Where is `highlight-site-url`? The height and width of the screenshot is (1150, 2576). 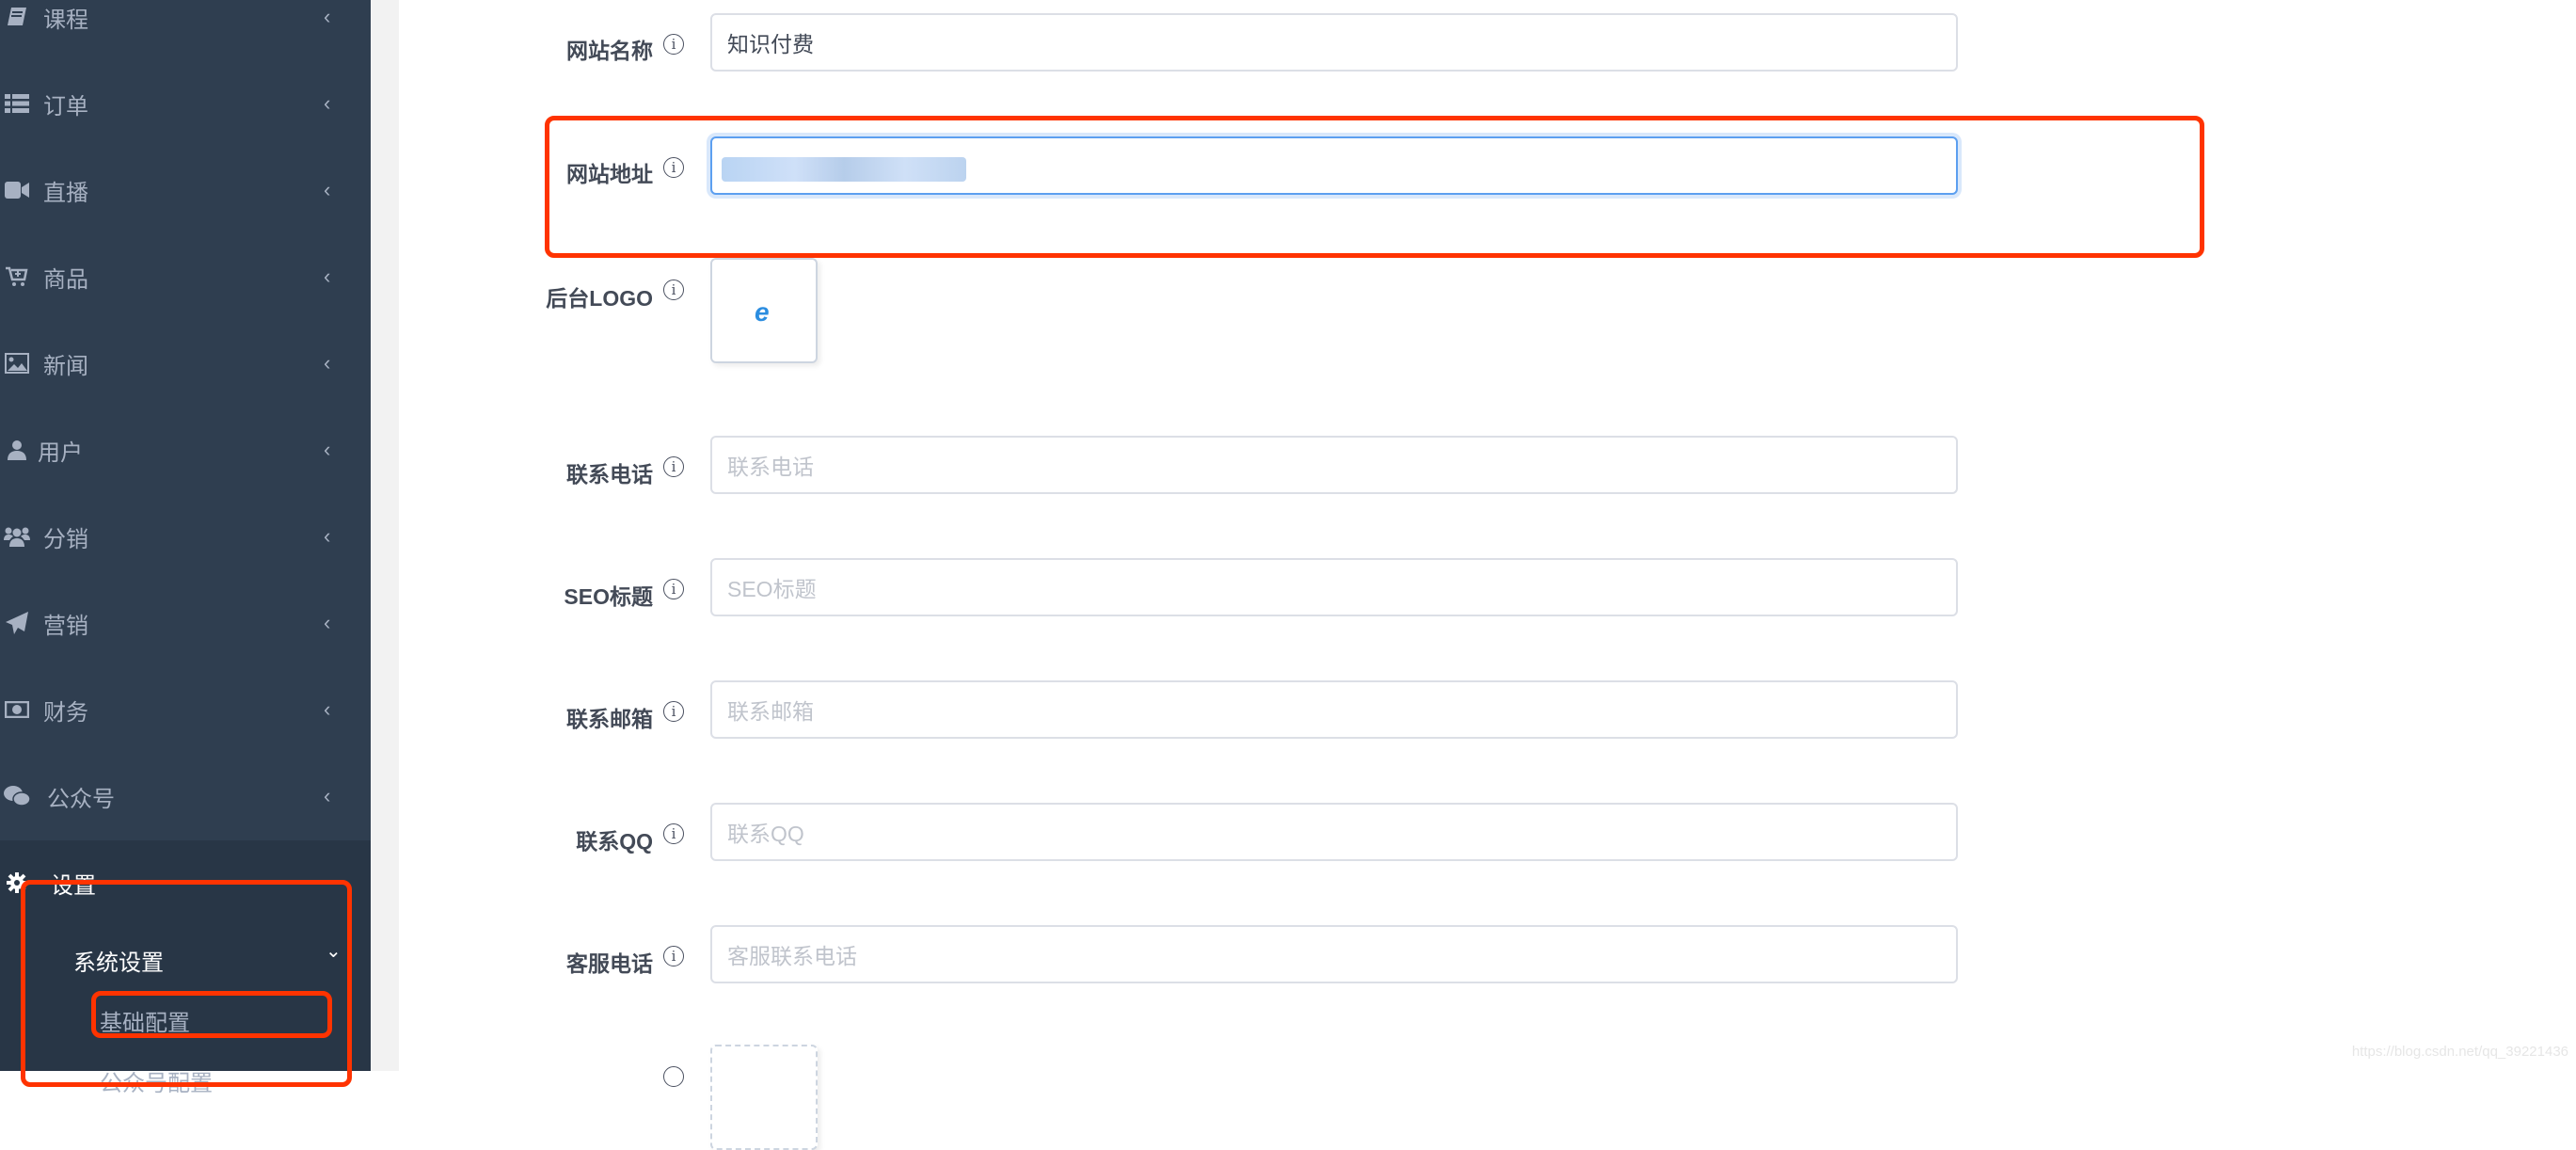
highlight-site-url is located at coordinates (1374, 187).